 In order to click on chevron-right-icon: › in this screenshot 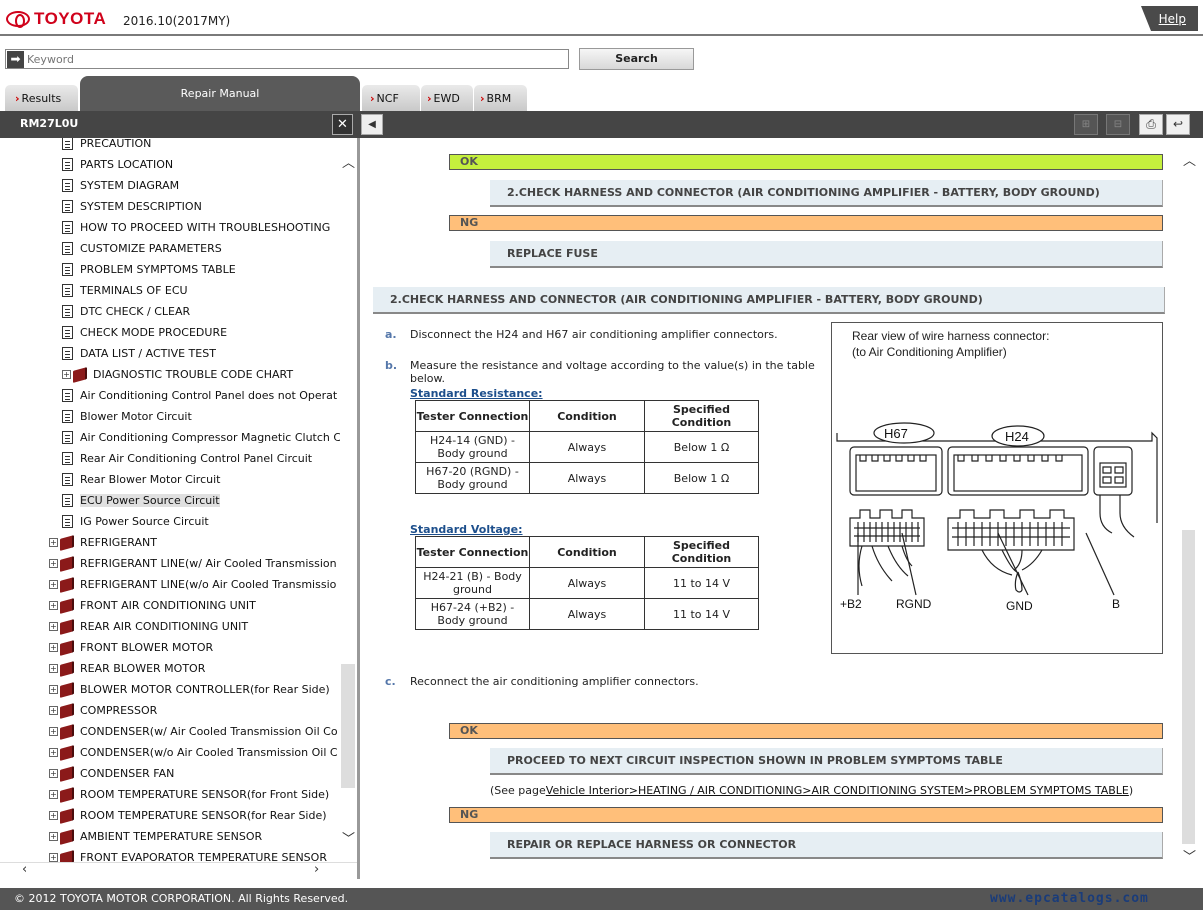, I will do `click(372, 98)`.